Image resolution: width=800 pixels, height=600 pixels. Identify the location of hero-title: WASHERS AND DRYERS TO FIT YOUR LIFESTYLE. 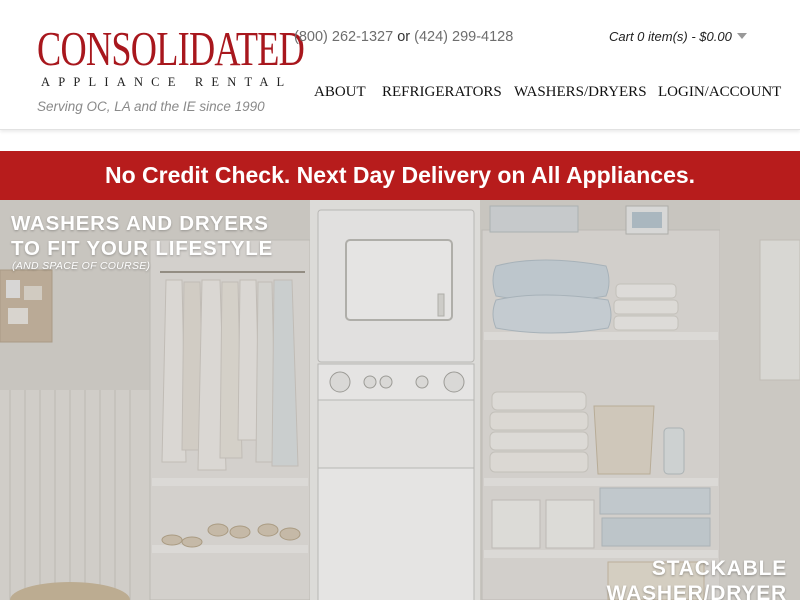
(142, 236).